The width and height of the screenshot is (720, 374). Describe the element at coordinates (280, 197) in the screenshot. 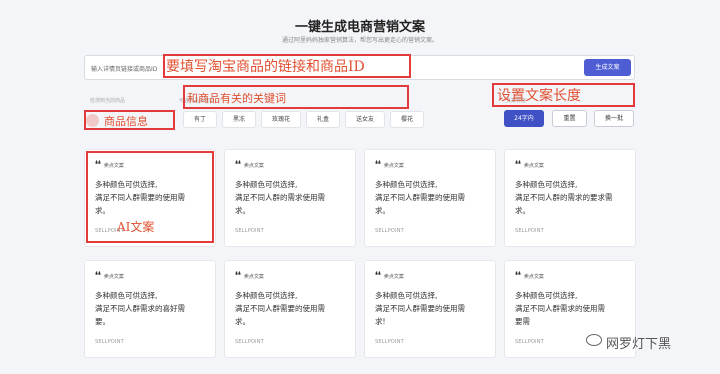

I see `card-text: 多种颜色可供选择, 满足不同人群的需求使用需 求。` at that location.